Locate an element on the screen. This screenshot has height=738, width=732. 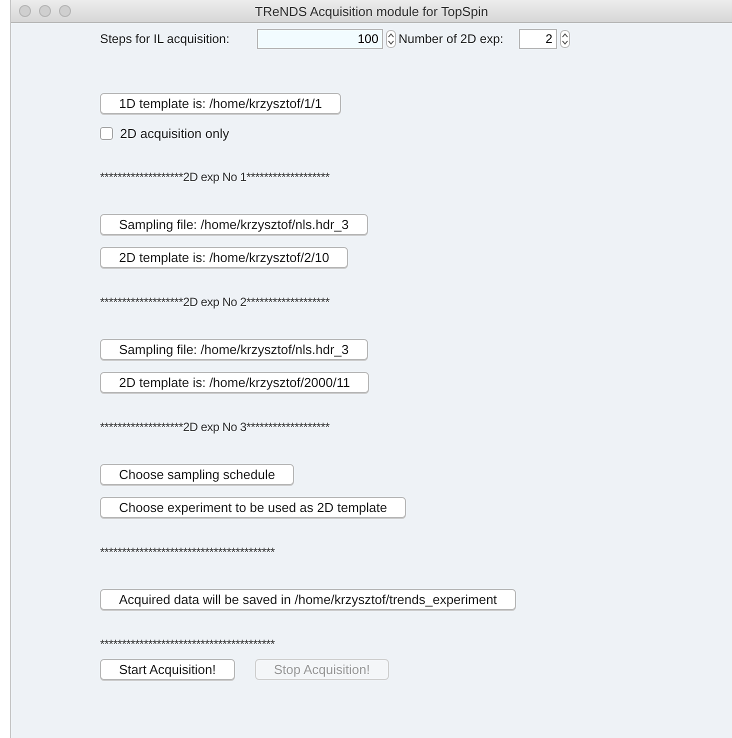
separator-text: *******************2D exp No 1******************* is located at coordinates (215, 177).